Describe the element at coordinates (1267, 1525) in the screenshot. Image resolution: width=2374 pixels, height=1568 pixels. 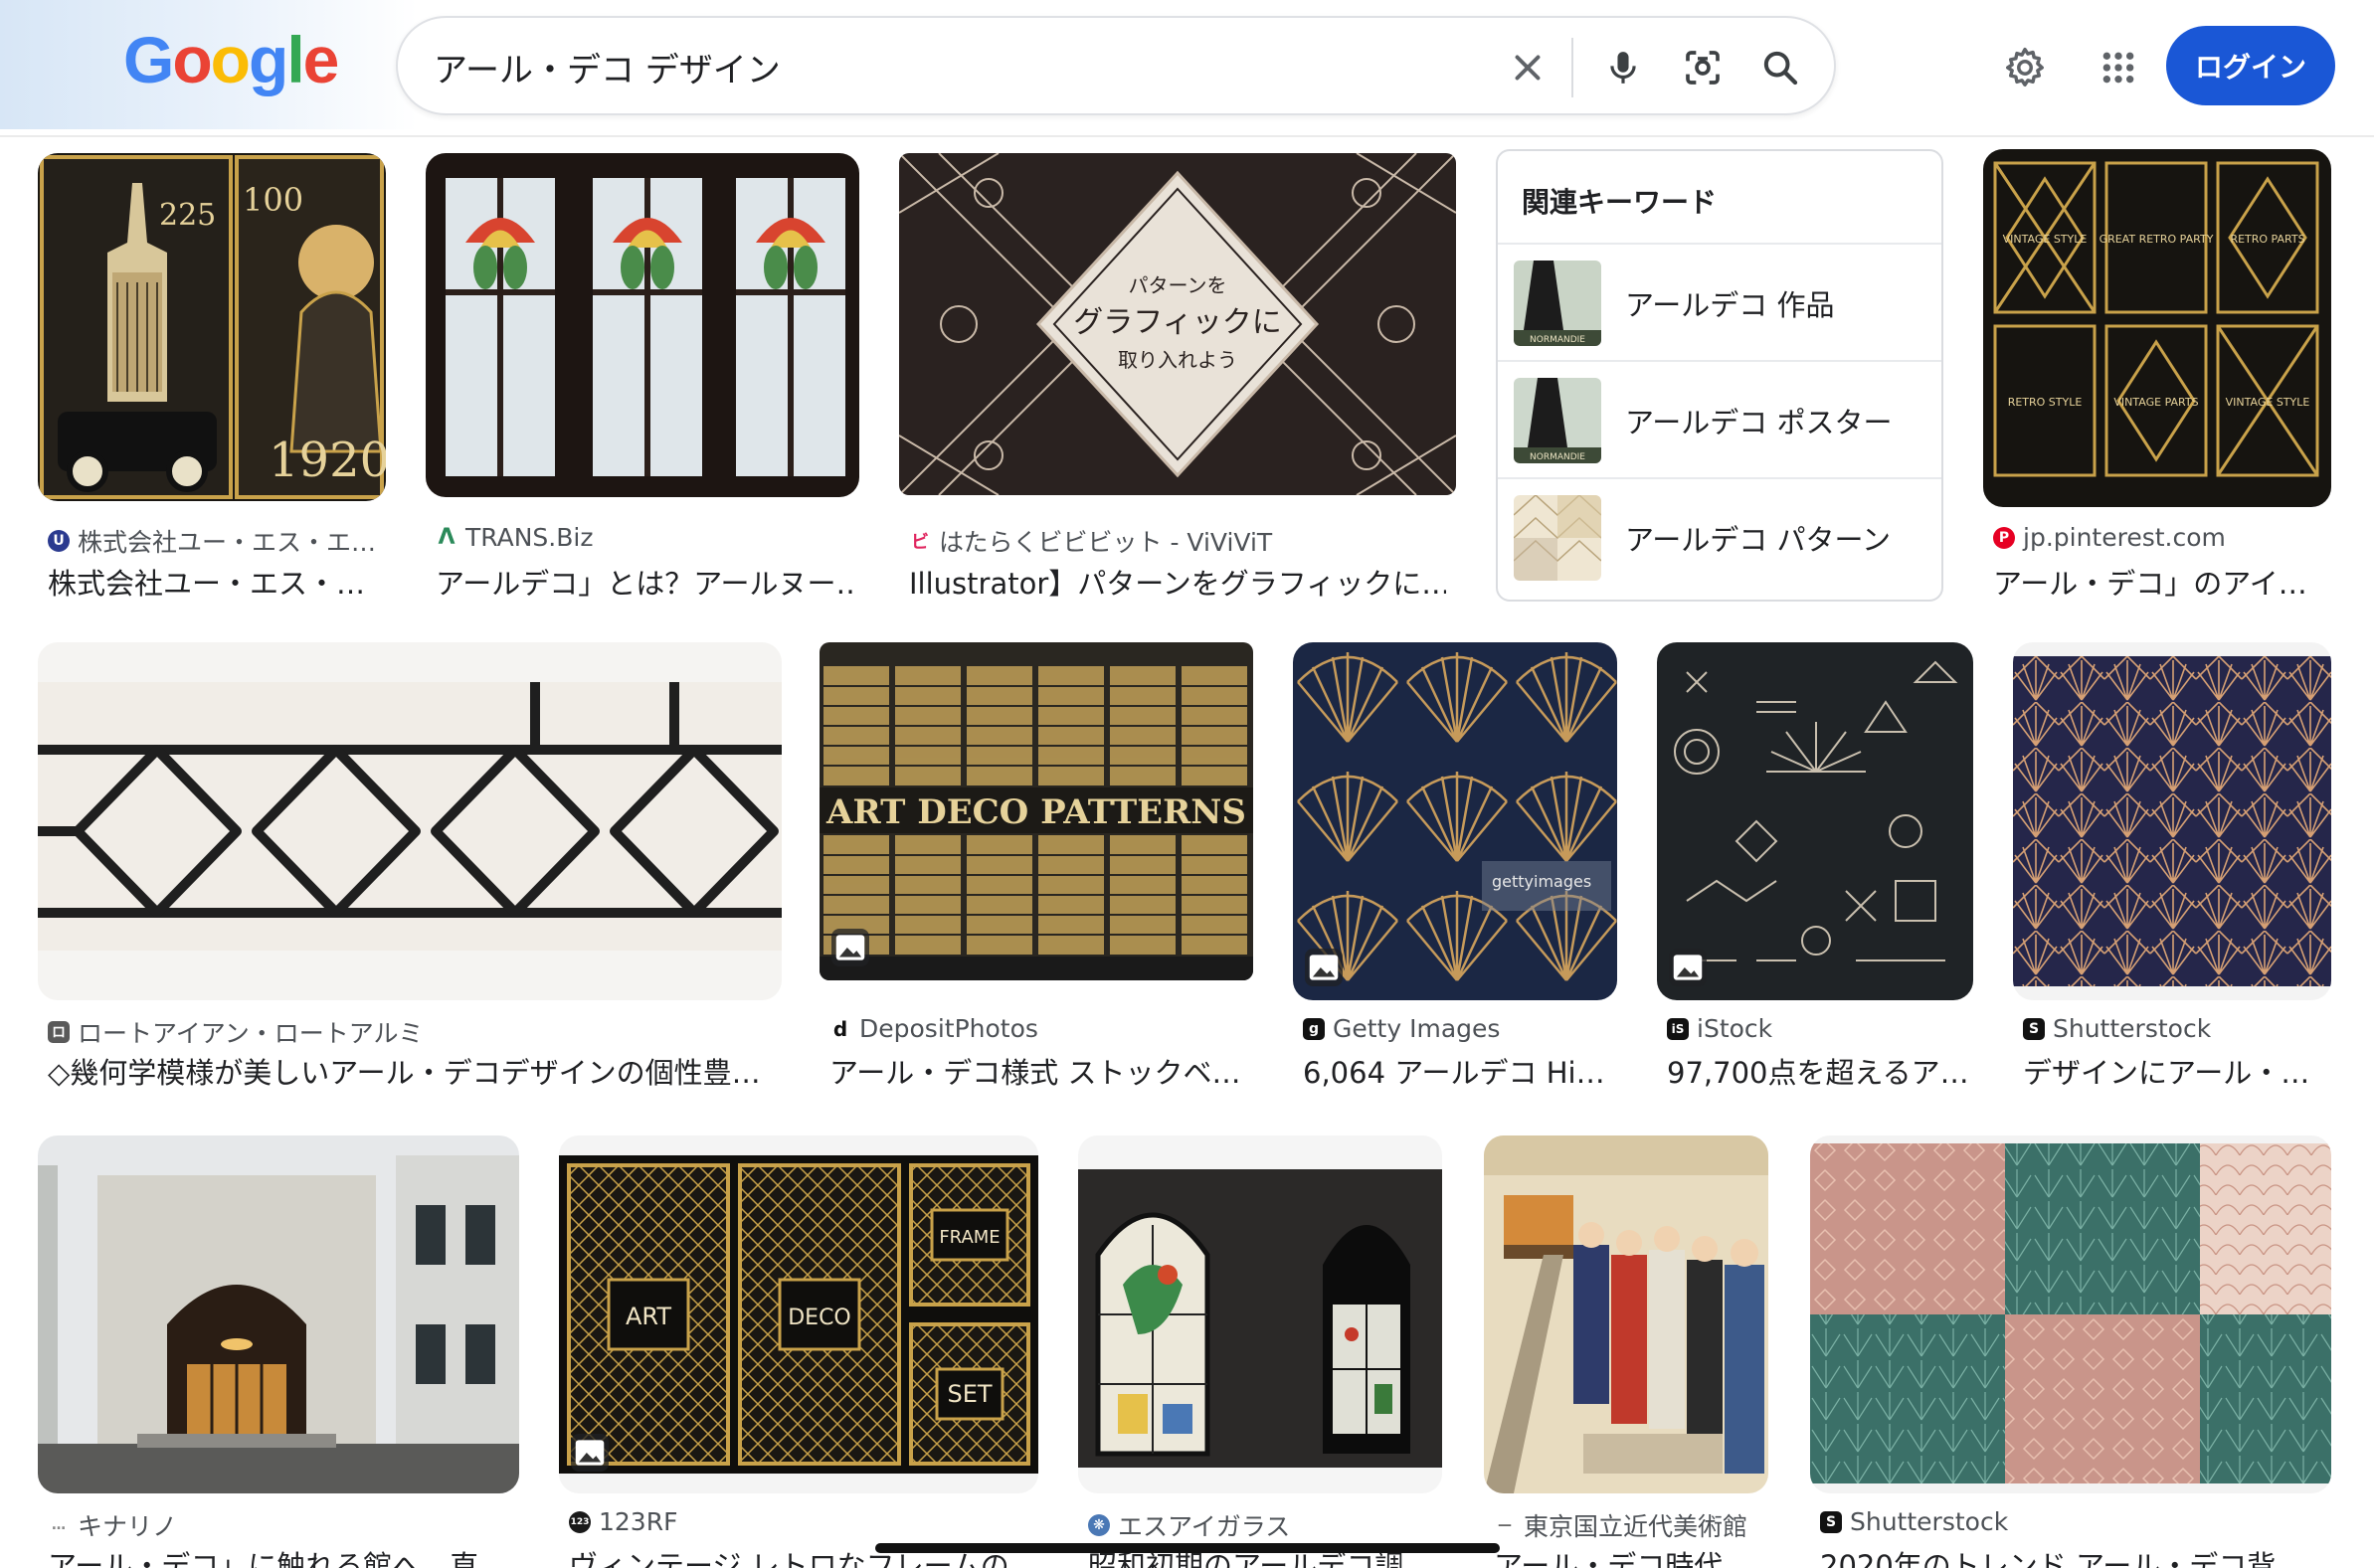
I see `result-source: ❋ エスアイガラス` at that location.